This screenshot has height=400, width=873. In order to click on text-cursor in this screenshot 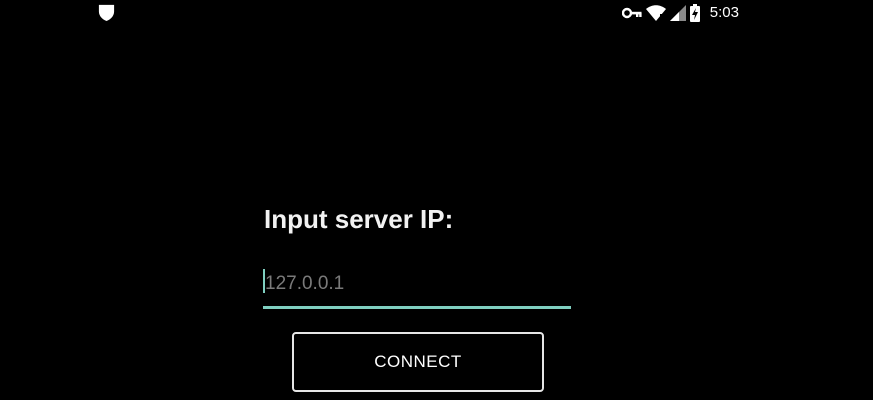, I will do `click(264, 281)`.